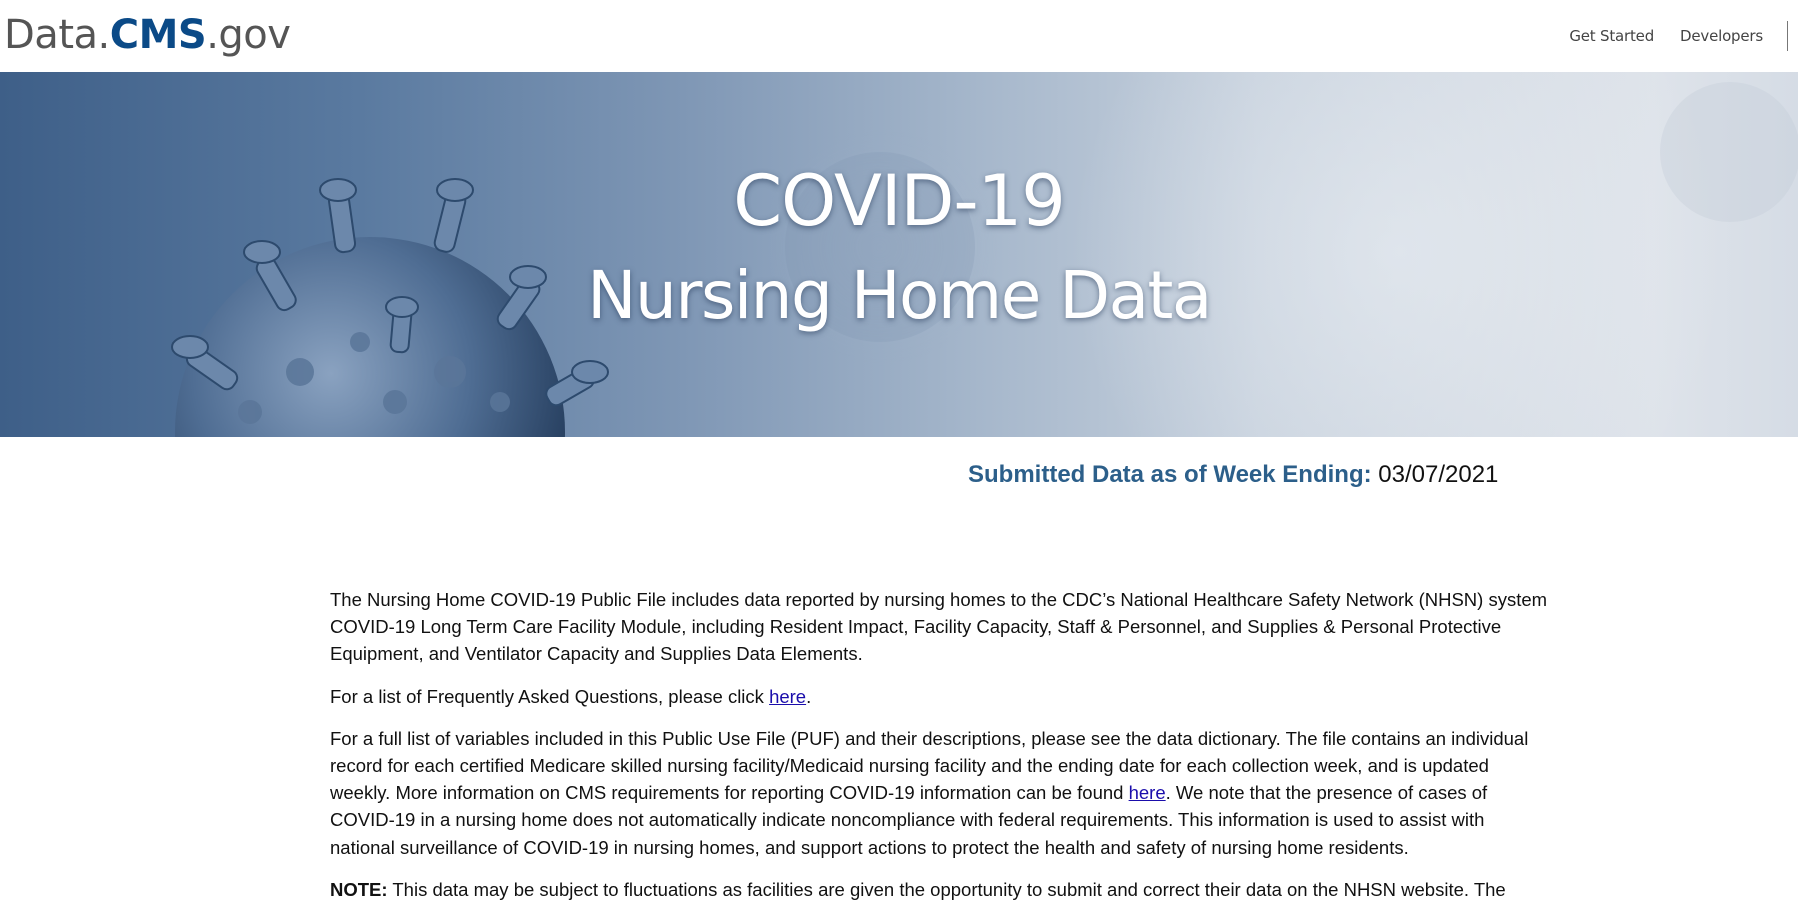 This screenshot has height=918, width=1798. I want to click on logo-gov-text: .gov, so click(248, 35).